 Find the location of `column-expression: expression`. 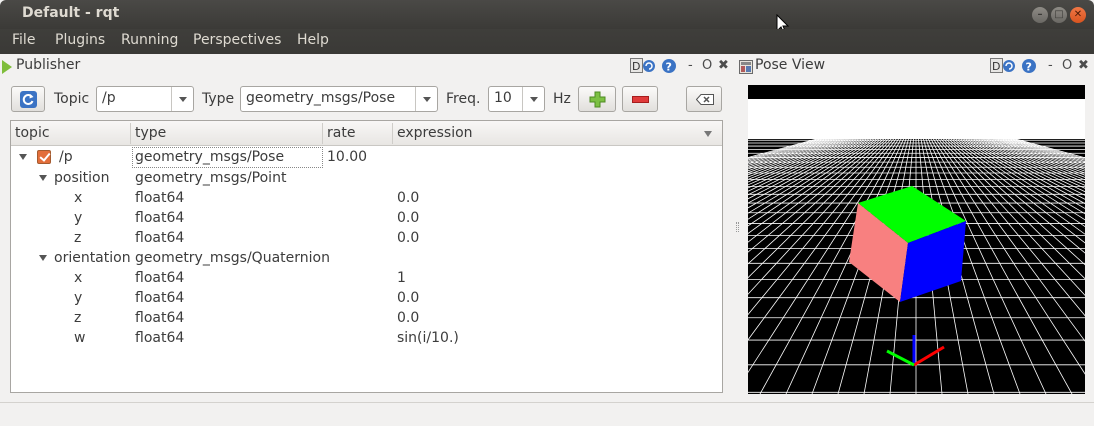

column-expression: expression is located at coordinates (435, 133).